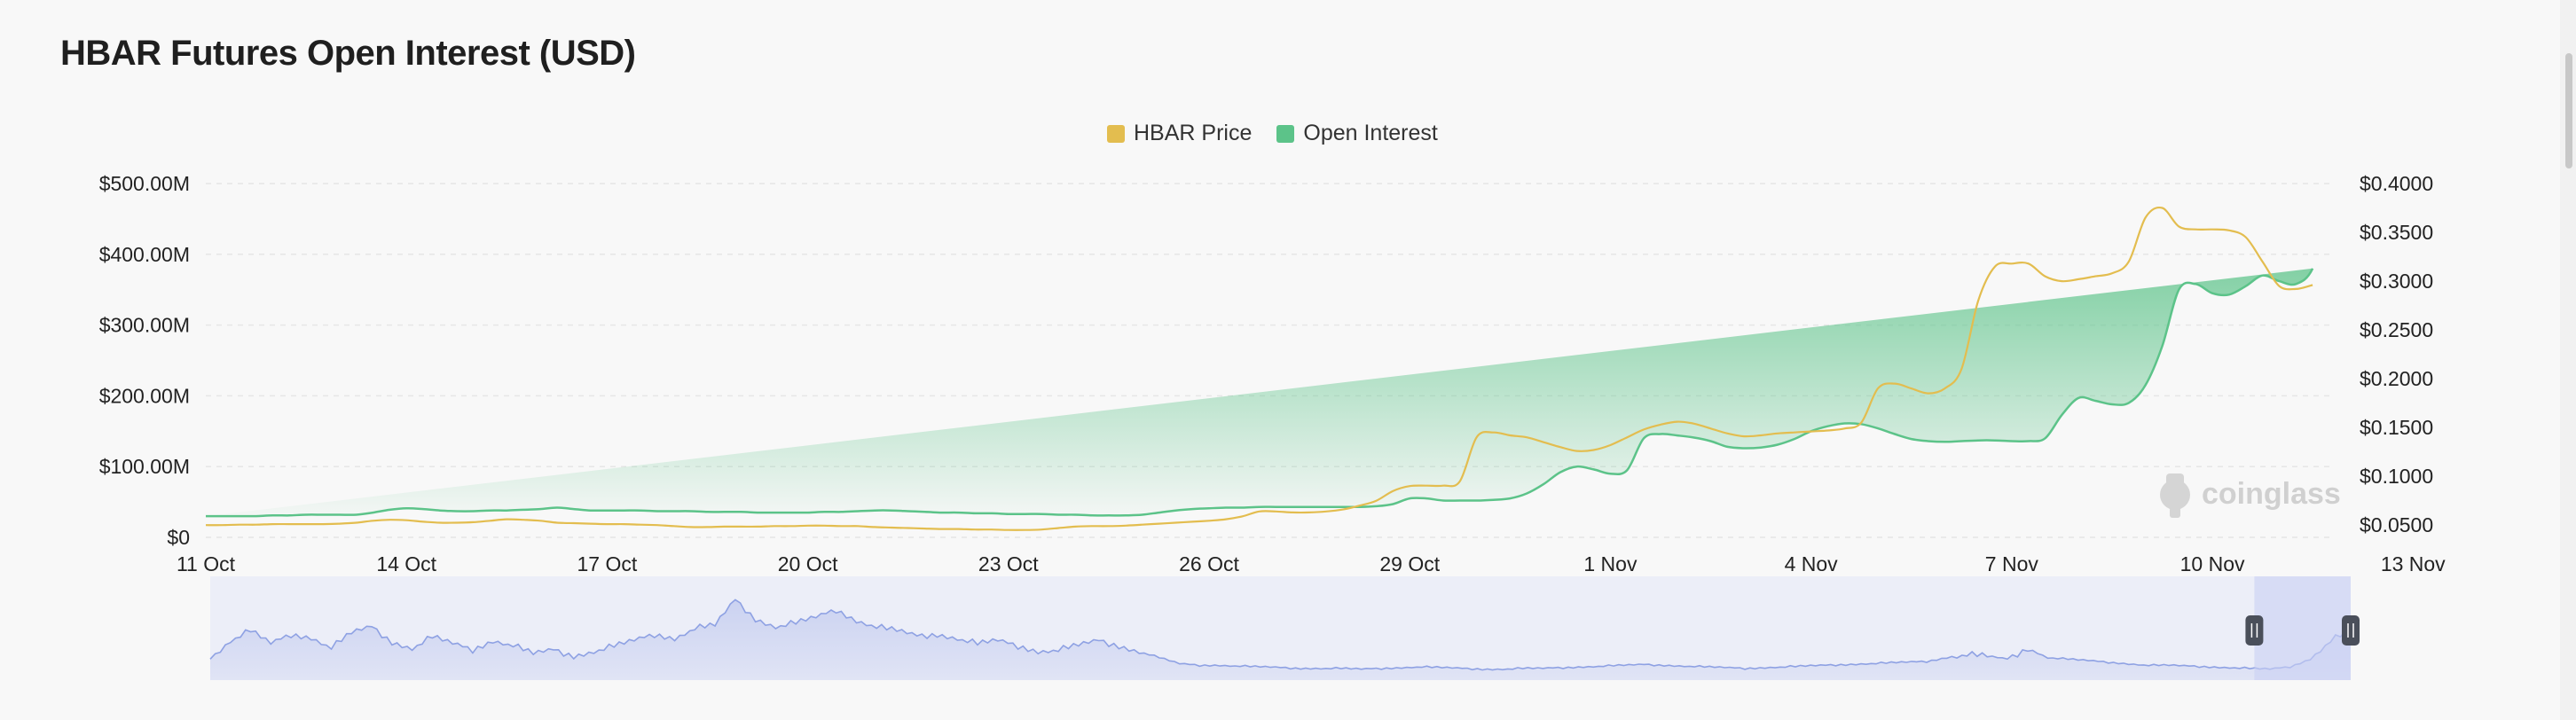 This screenshot has height=720, width=2576. What do you see at coordinates (2396, 183) in the screenshot?
I see `y-right-tick-label: $0.4000` at bounding box center [2396, 183].